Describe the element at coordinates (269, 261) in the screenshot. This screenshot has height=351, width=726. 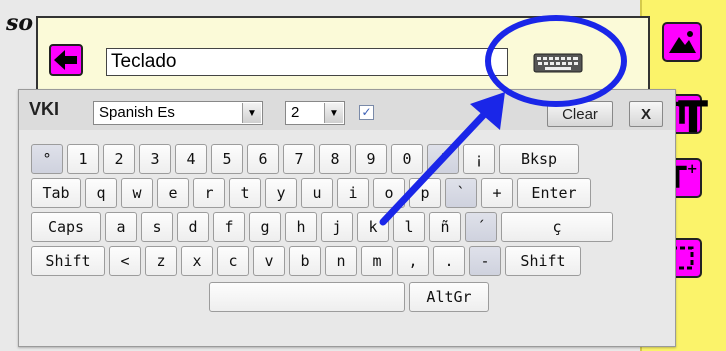
I see `keyboard-key: v` at that location.